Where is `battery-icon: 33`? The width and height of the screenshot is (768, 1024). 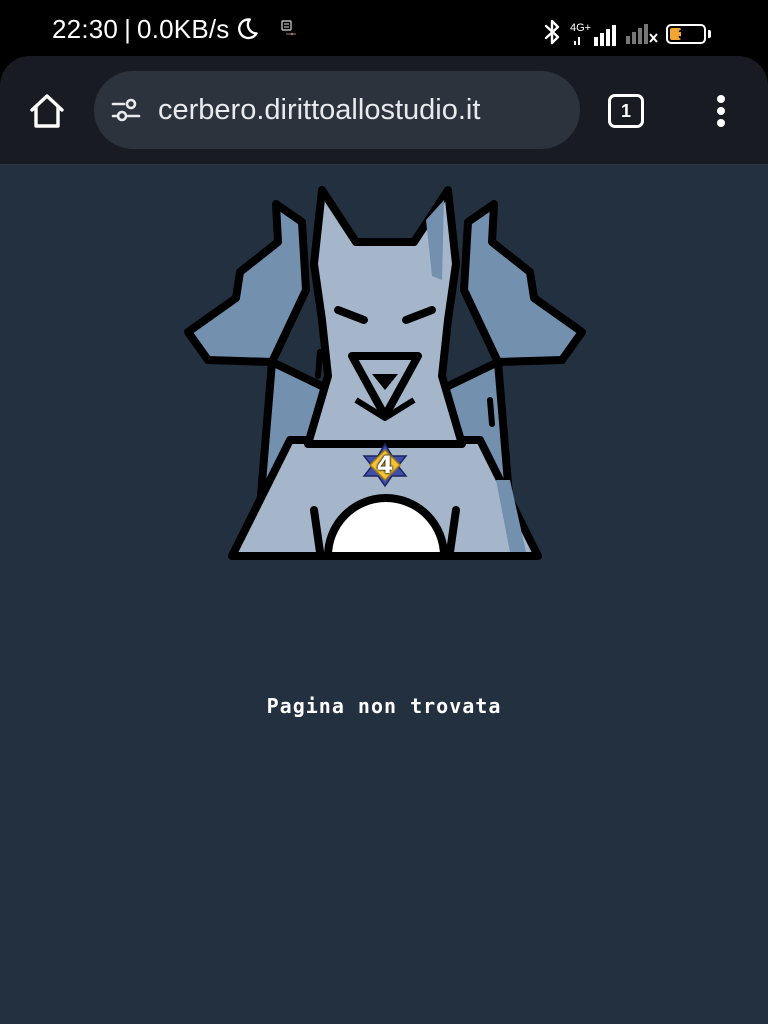
battery-icon: 33 is located at coordinates (689, 34).